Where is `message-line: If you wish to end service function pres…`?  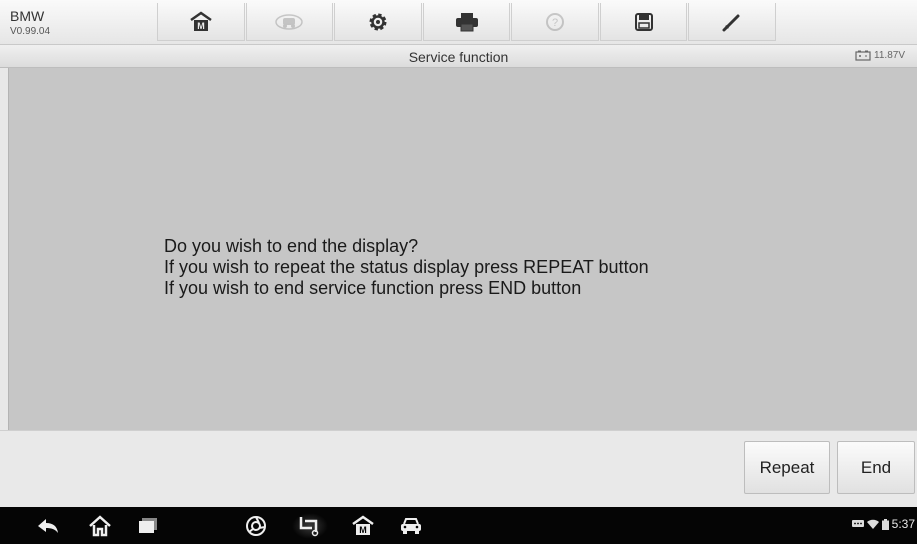 message-line: If you wish to end service function pres… is located at coordinates (373, 288).